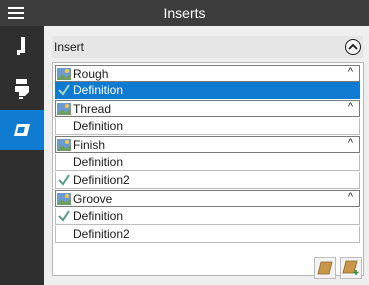 The height and width of the screenshot is (285, 369). I want to click on collapse-button, so click(353, 47).